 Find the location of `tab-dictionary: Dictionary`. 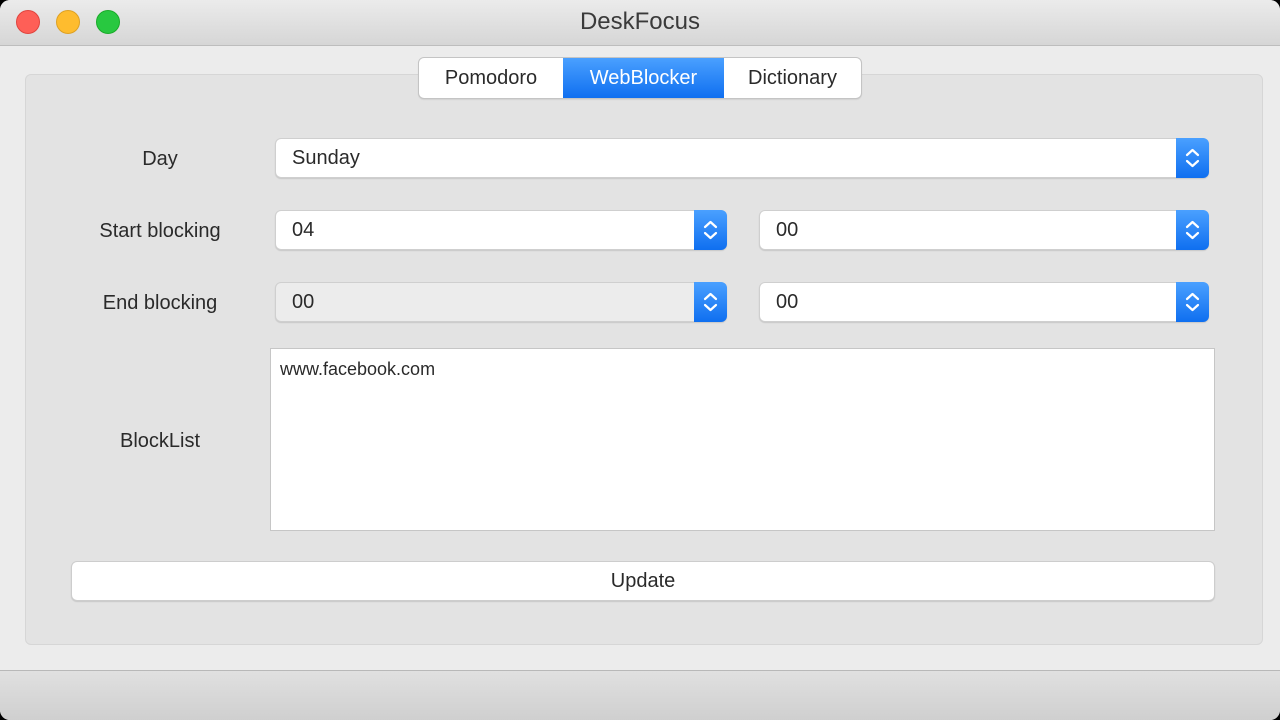

tab-dictionary: Dictionary is located at coordinates (792, 78).